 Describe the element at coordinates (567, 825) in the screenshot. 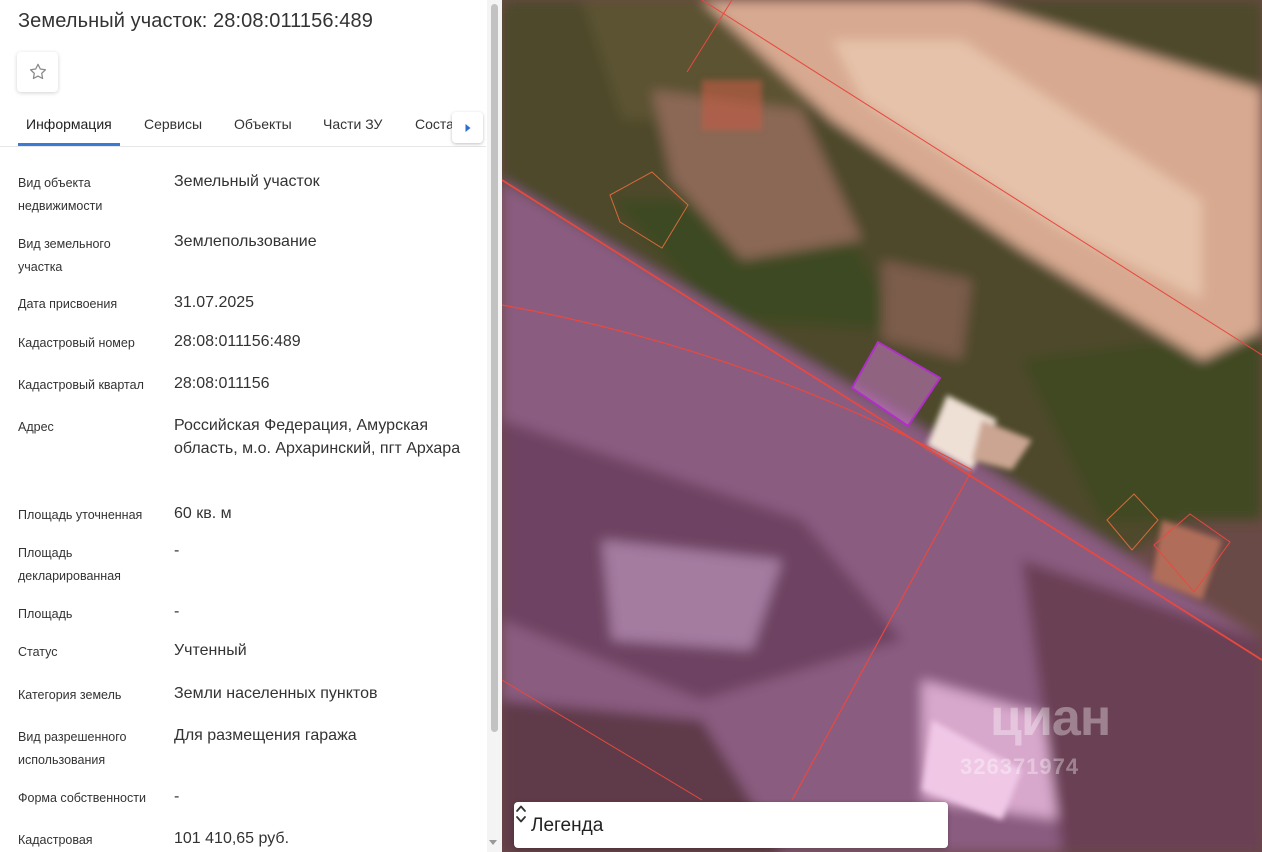

I see `legend-label: Легенда` at that location.